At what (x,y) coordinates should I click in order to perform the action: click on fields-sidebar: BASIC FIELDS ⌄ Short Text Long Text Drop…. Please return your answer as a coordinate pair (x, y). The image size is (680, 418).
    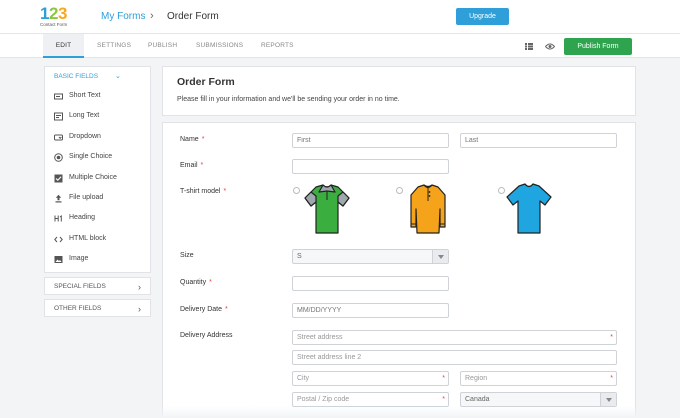
    Looking at the image, I should click on (97, 191).